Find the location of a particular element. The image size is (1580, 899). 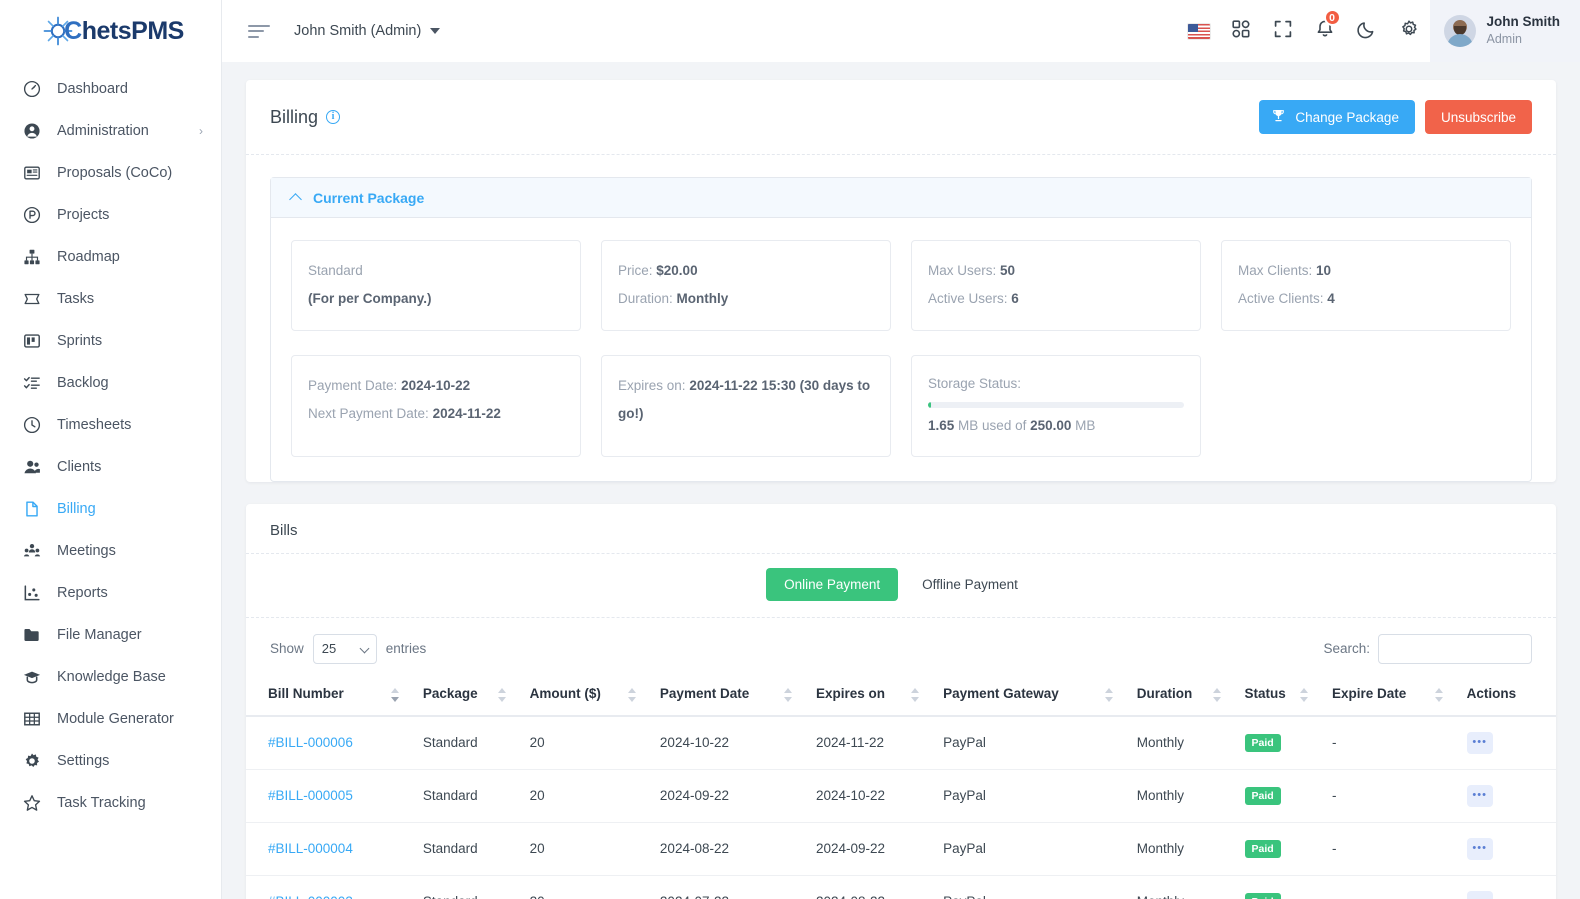

payment-tabs: Online Payment Offline Payment is located at coordinates (901, 586).